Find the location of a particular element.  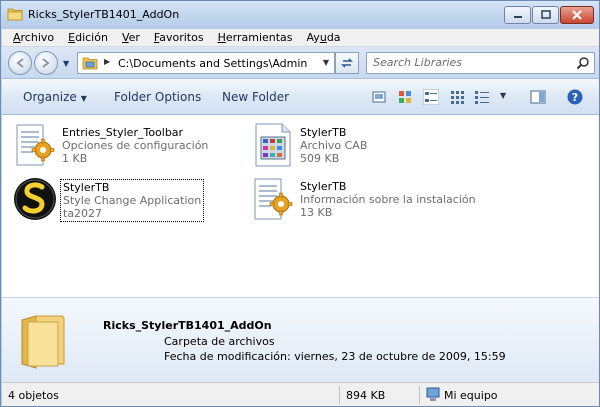

file-description: Style Change Application is located at coordinates (132, 200).